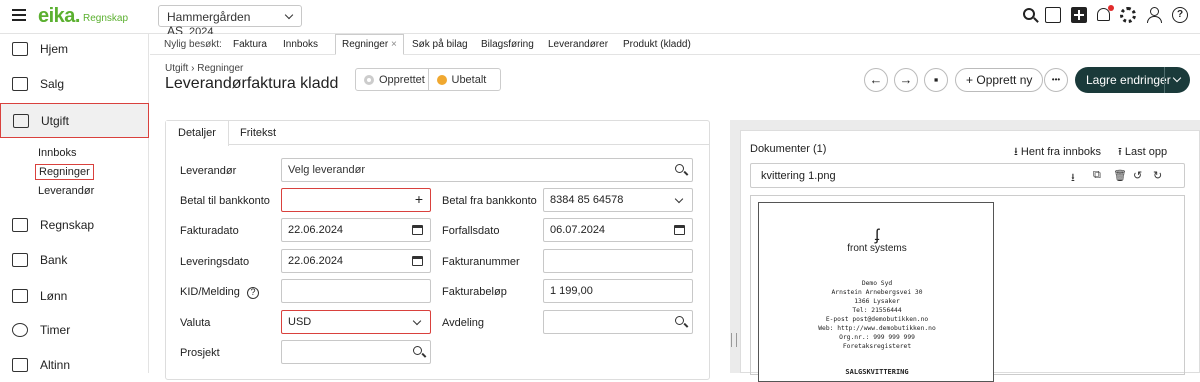 The width and height of the screenshot is (1200, 382). I want to click on forfallsdato-input: 06.07.2024, so click(618, 230).